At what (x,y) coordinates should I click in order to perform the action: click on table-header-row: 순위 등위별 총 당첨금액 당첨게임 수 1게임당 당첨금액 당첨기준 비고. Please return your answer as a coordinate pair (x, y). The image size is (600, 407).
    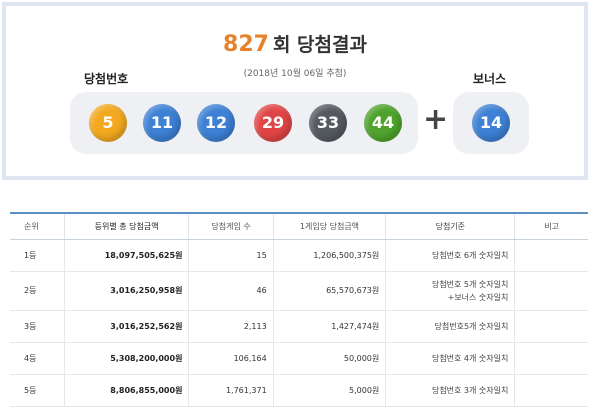
    Looking at the image, I should click on (299, 226).